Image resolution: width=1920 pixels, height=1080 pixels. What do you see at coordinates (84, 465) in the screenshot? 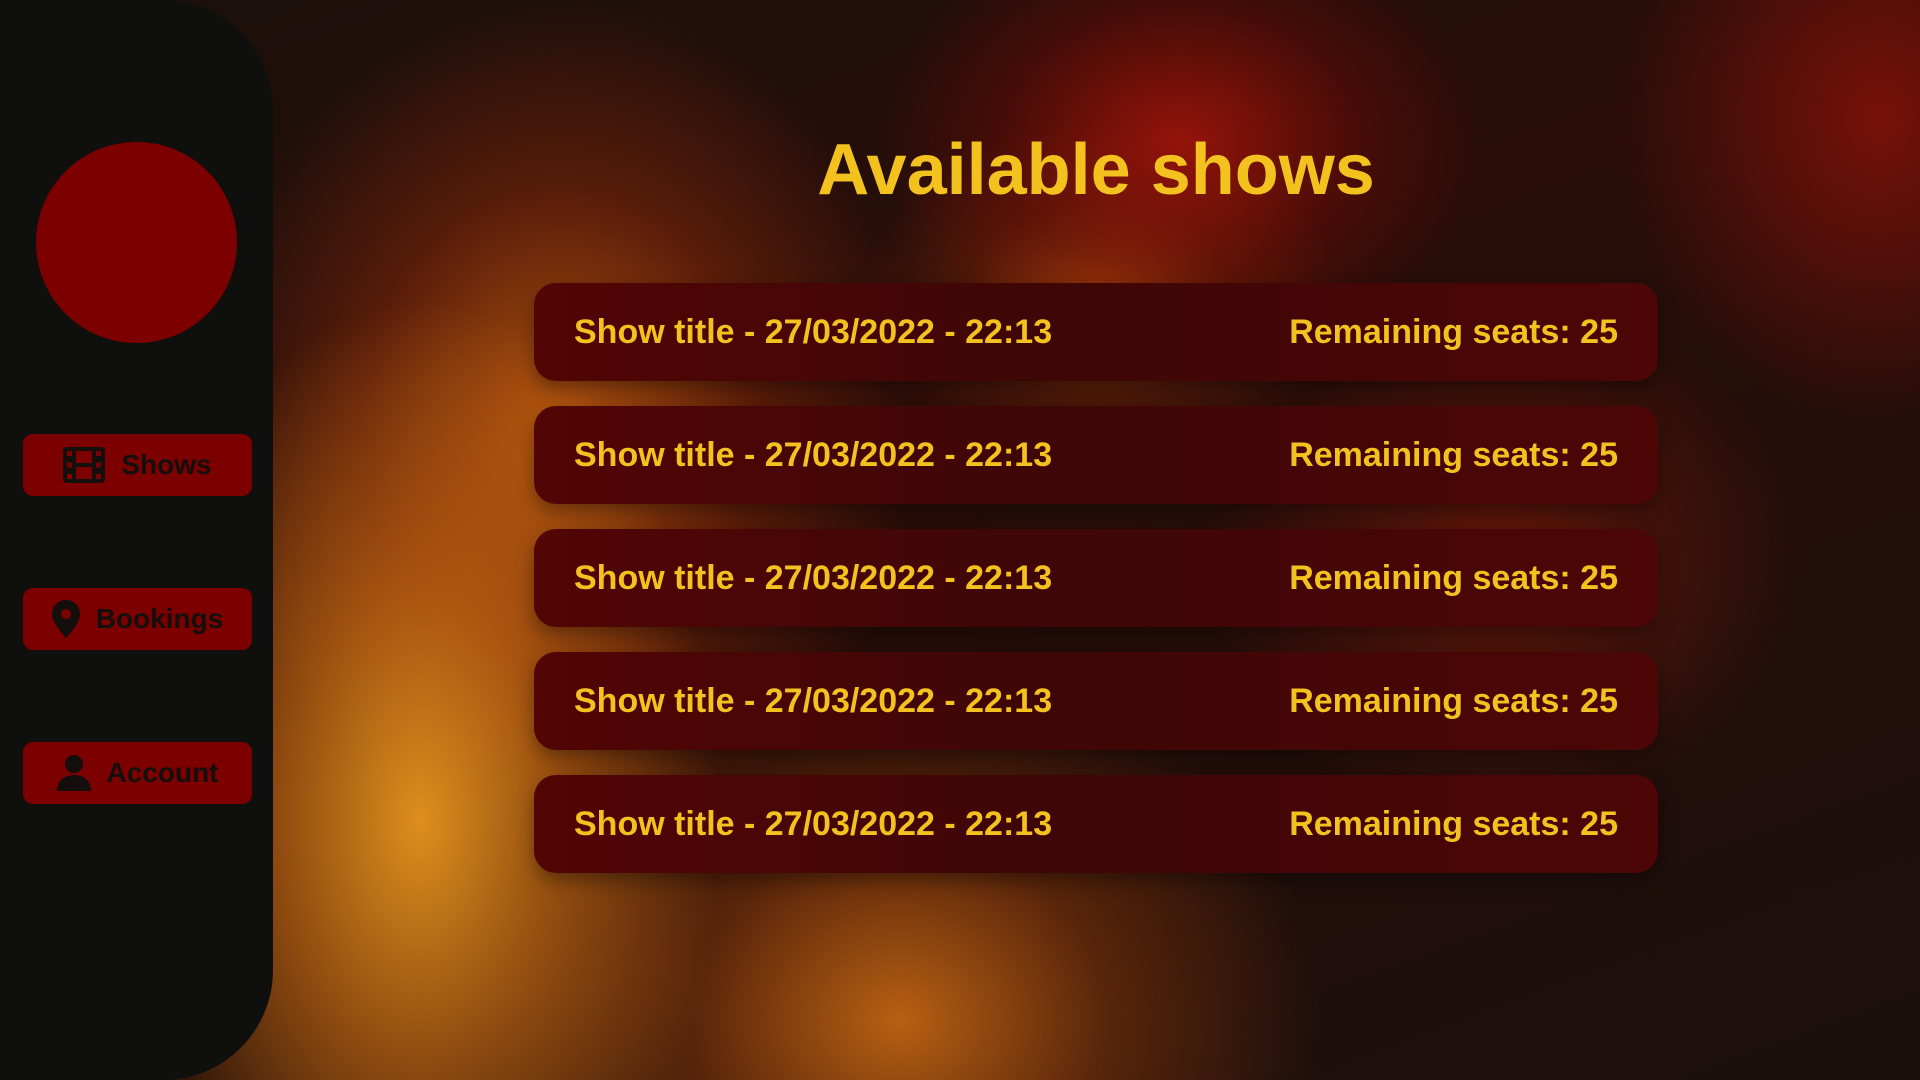
I see `film-icon` at bounding box center [84, 465].